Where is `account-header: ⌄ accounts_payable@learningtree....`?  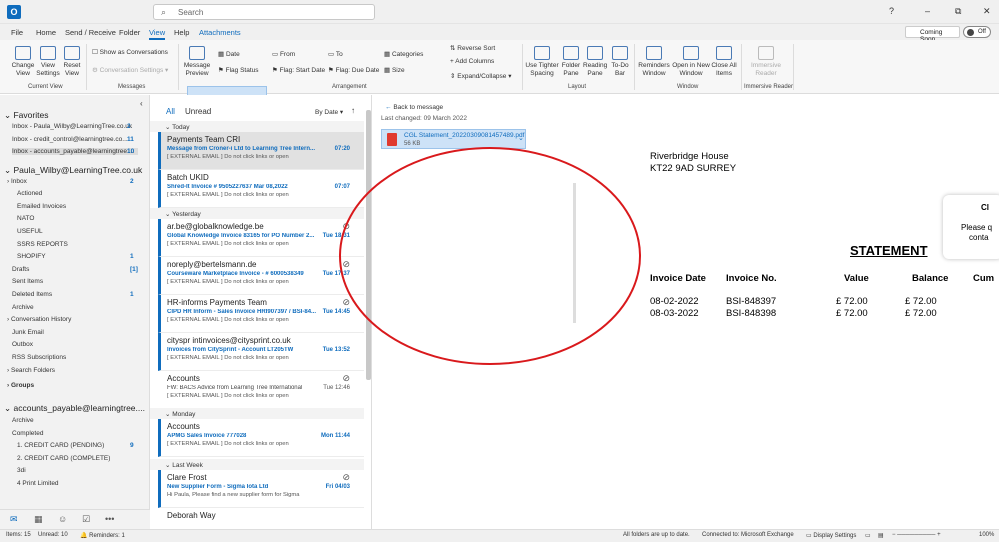 account-header: ⌄ accounts_payable@learningtree.... is located at coordinates (74, 408).